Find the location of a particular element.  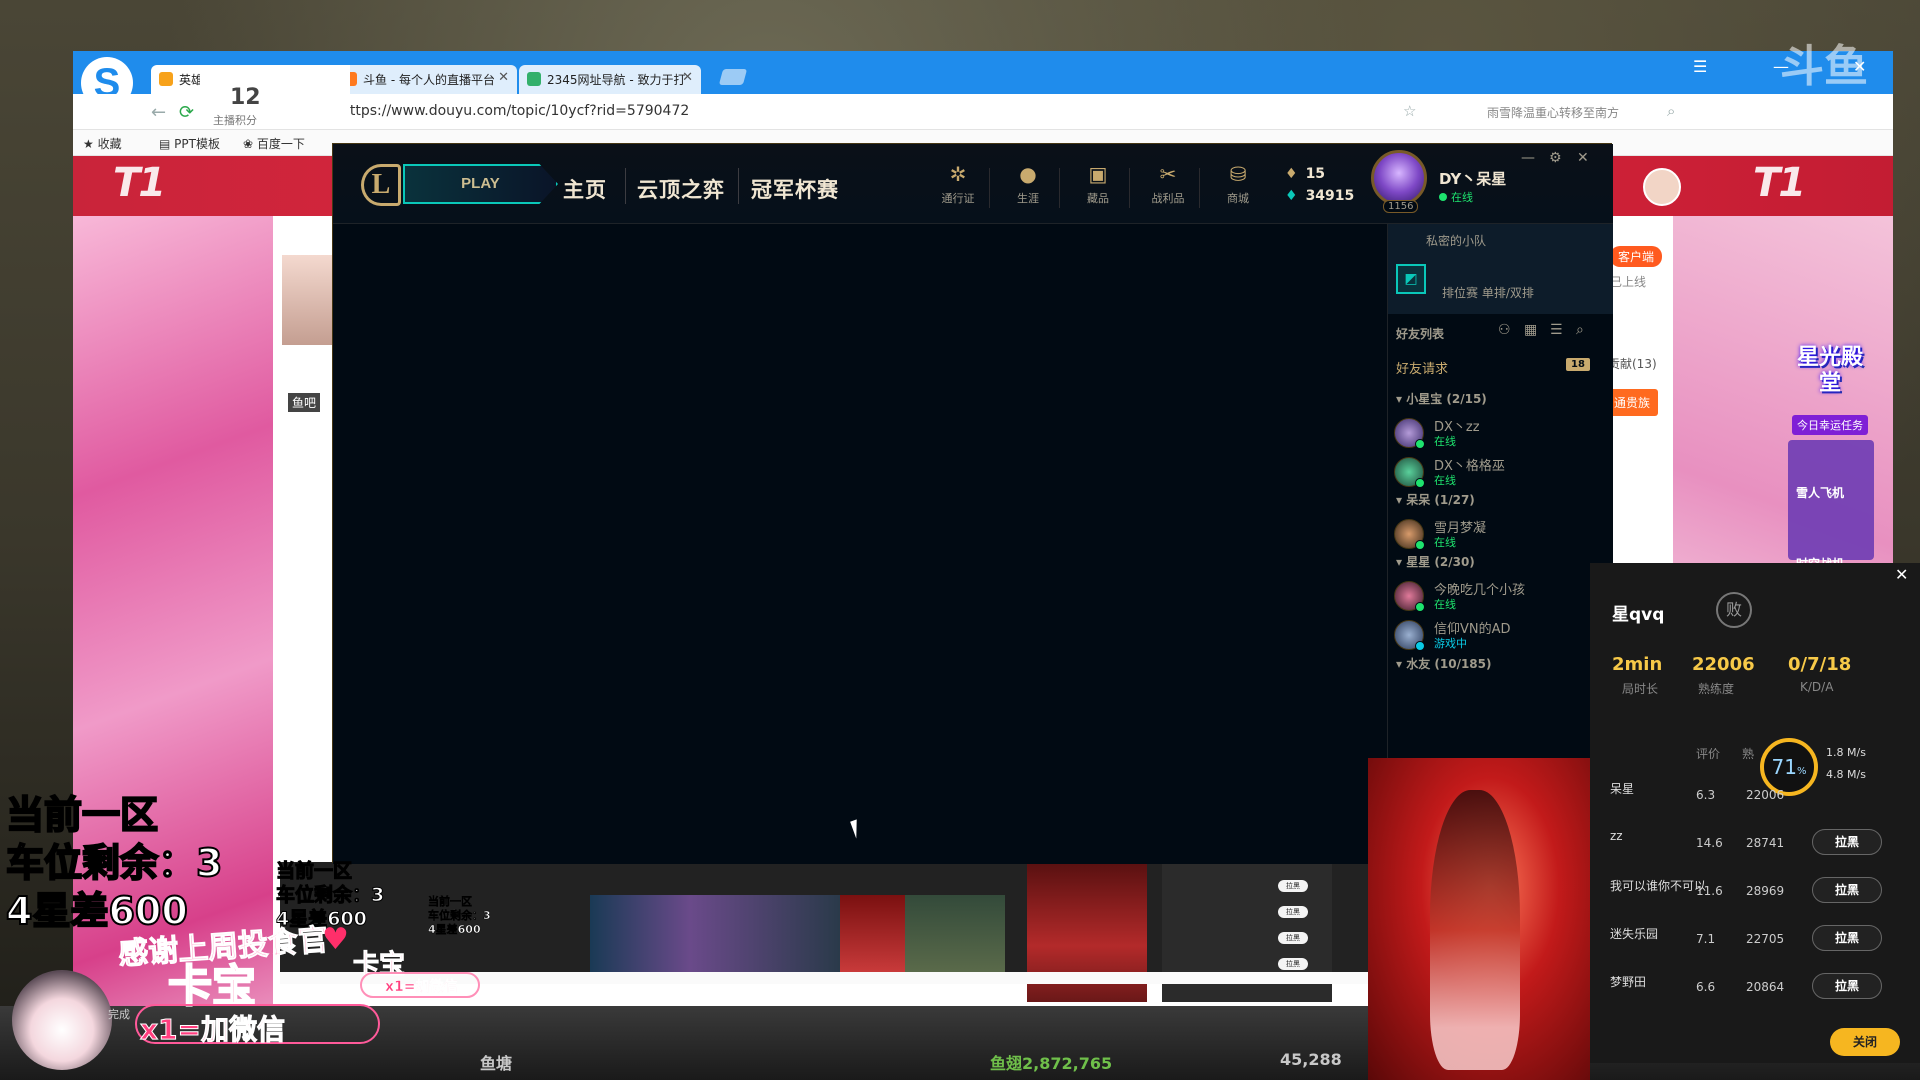

close-button: 关闭 is located at coordinates (1865, 1042).